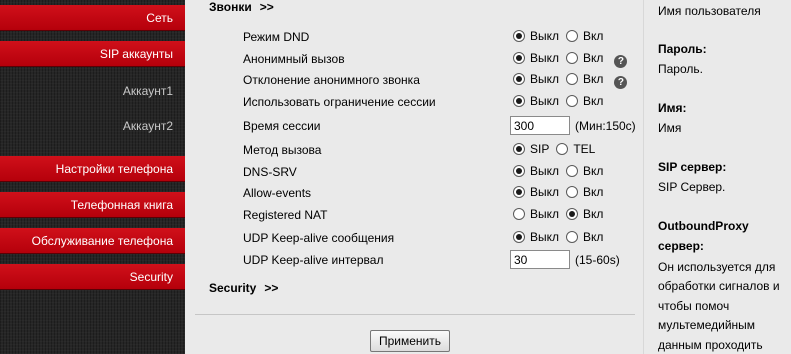  What do you see at coordinates (605, 126) in the screenshot?
I see `setting-hint: (Мин:150с)` at bounding box center [605, 126].